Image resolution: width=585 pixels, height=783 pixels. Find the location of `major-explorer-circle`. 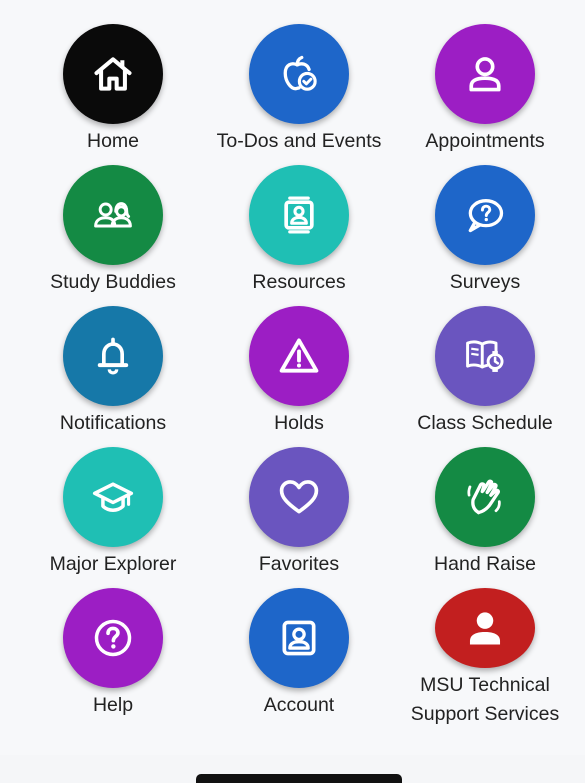

major-explorer-circle is located at coordinates (113, 497).